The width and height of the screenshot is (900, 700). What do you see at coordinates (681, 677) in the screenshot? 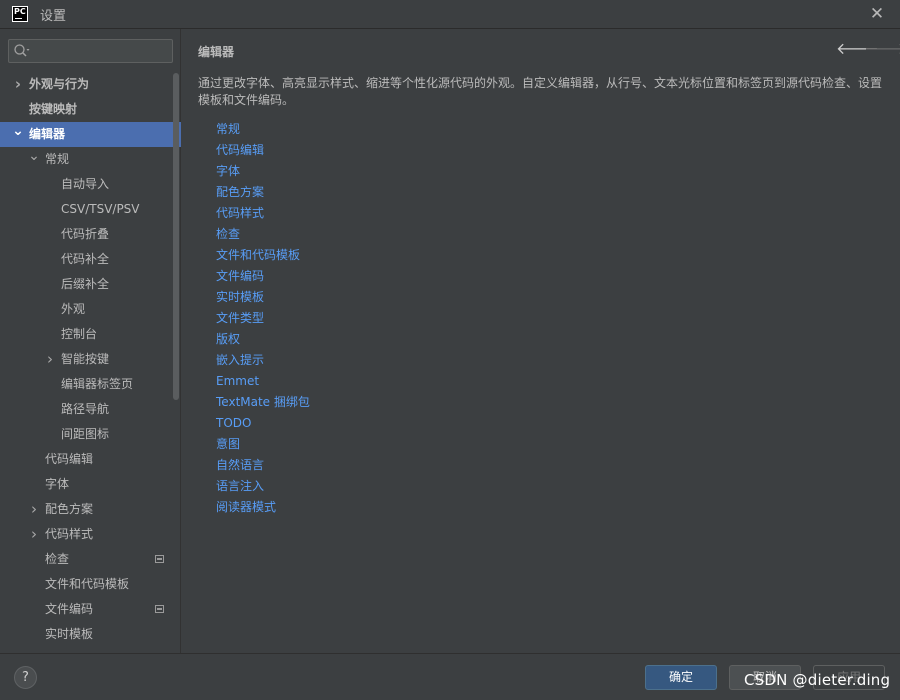
I see `ok-button: 确定` at bounding box center [681, 677].